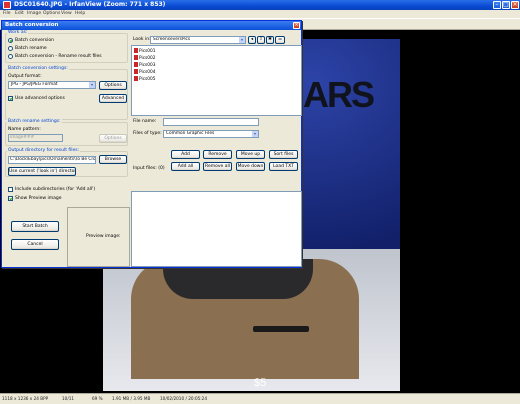 The height and width of the screenshot is (404, 520). Describe the element at coordinates (32, 25) in the screenshot. I see `dialog-title: Batch conversion` at that location.